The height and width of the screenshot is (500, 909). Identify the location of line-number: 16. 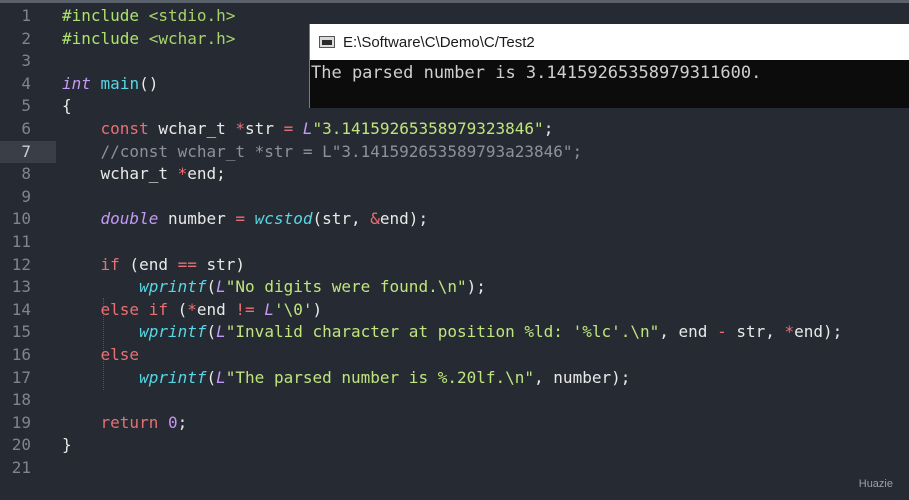
(21, 354).